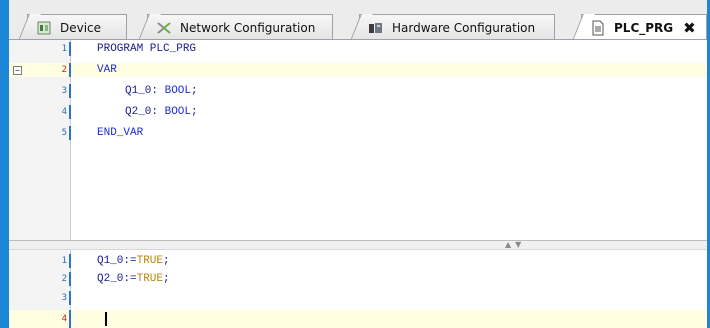 This screenshot has width=710, height=328. I want to click on code-text: Q2_0: BOOL;, so click(161, 112).